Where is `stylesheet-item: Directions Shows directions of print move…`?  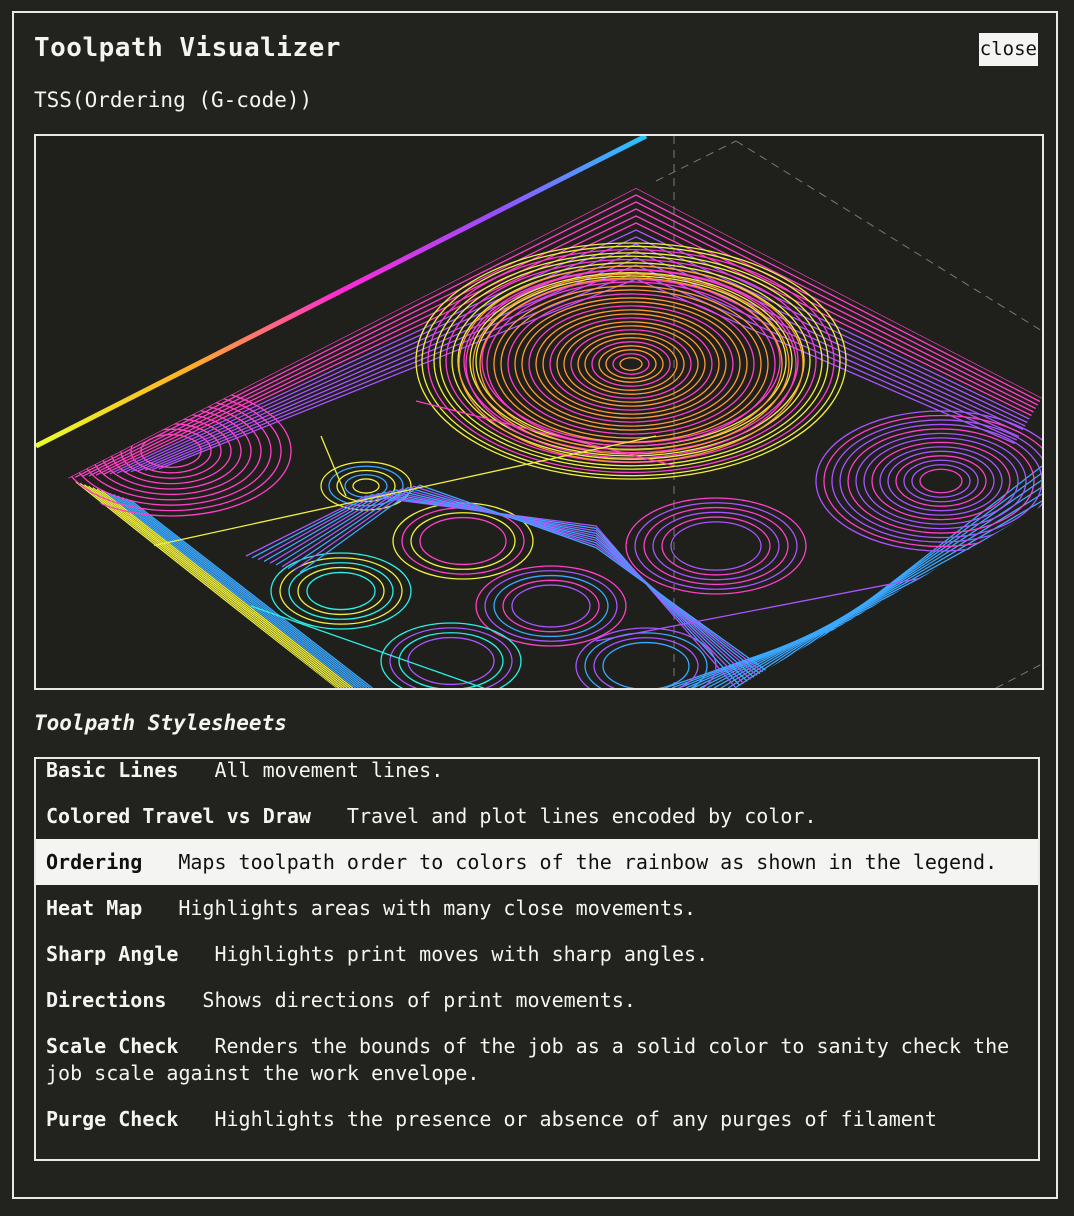
stylesheet-item: Directions Shows directions of print move… is located at coordinates (537, 1000).